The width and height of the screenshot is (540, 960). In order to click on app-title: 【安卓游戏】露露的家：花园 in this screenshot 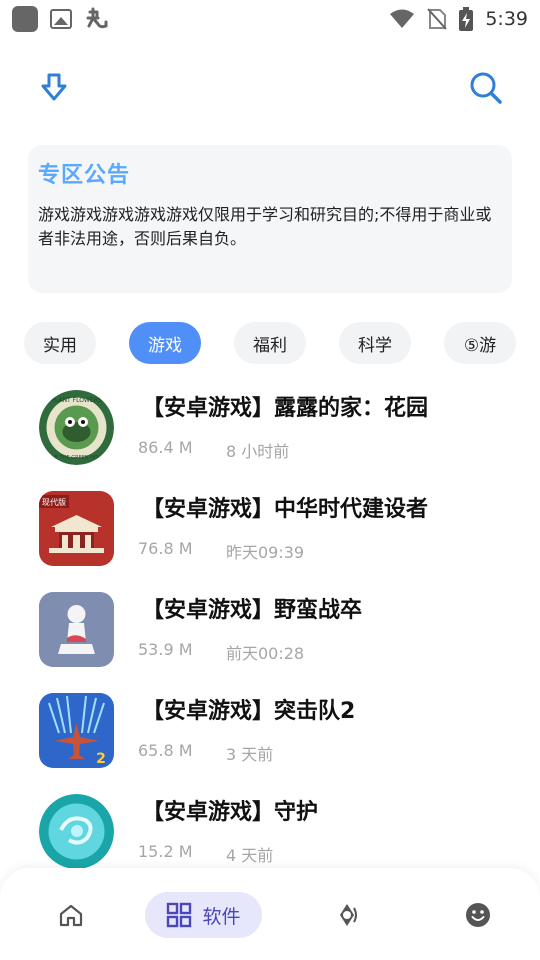, I will do `click(285, 408)`.